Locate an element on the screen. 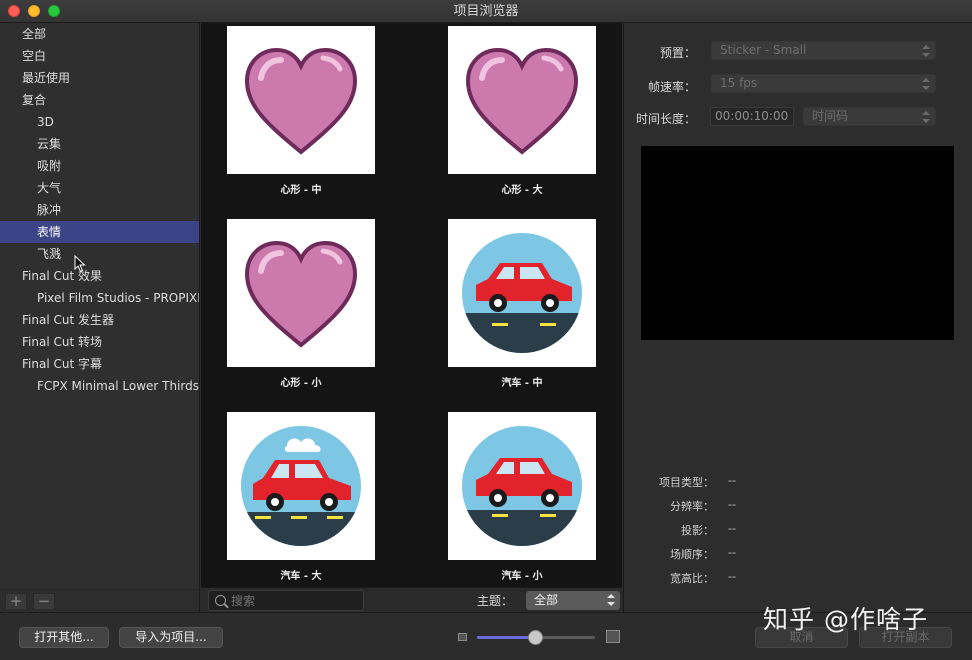 The image size is (972, 660). tile-label: 汽车 - 大 is located at coordinates (301, 576).